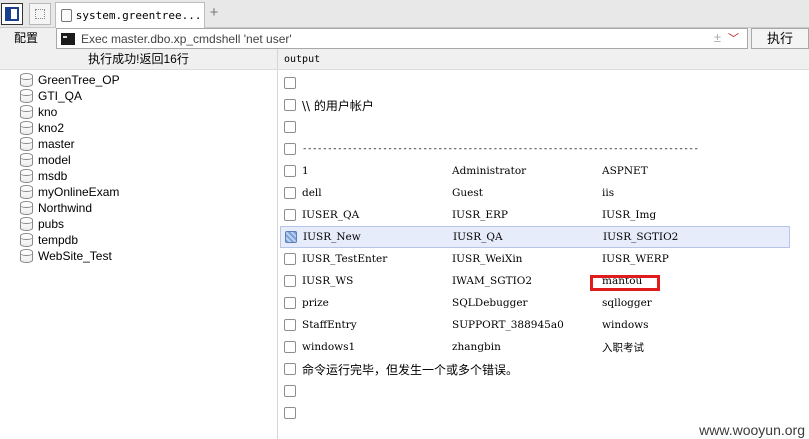 The width and height of the screenshot is (809, 439). Describe the element at coordinates (214, 13) in the screenshot. I see `add-tab-button: +` at that location.